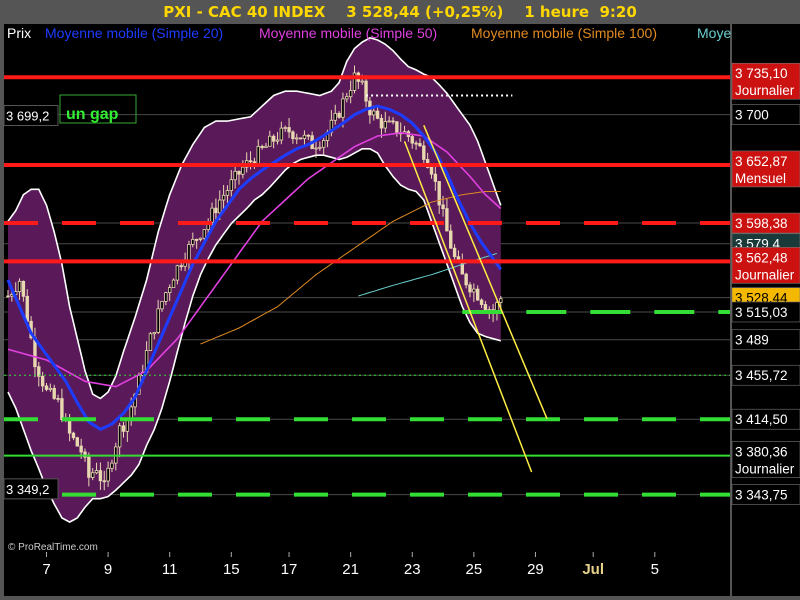 The image size is (800, 600). I want to click on x-tick-label: 21, so click(350, 569).